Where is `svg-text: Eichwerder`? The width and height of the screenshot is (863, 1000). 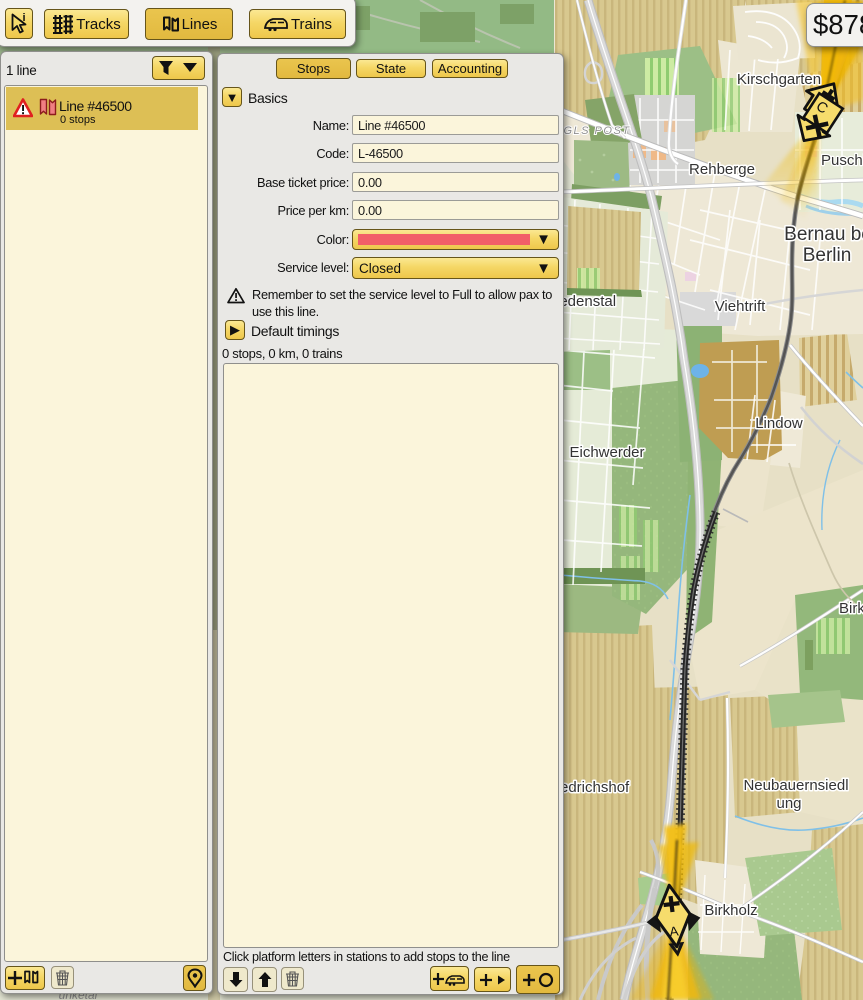 svg-text: Eichwerder is located at coordinates (606, 452).